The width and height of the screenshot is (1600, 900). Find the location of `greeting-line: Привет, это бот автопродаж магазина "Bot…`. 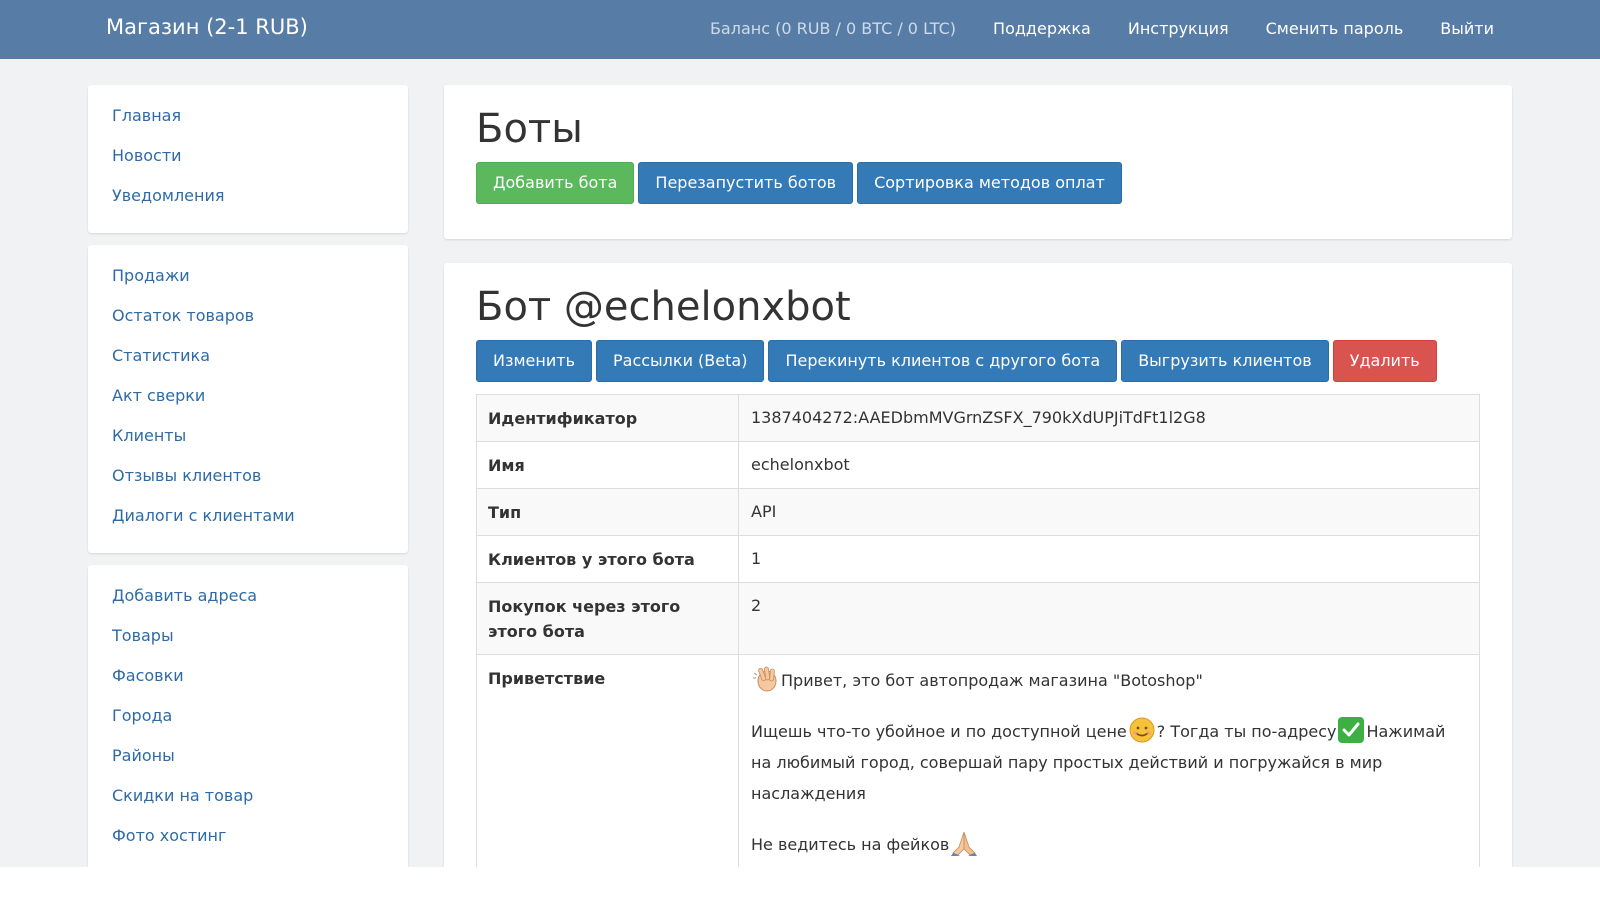

greeting-line: Привет, это бот автопродаж магазина "Bot… is located at coordinates (1109, 680).